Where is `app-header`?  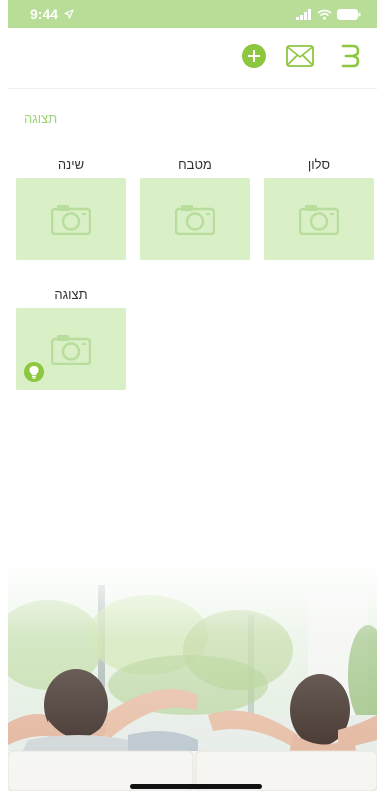 app-header is located at coordinates (192, 58).